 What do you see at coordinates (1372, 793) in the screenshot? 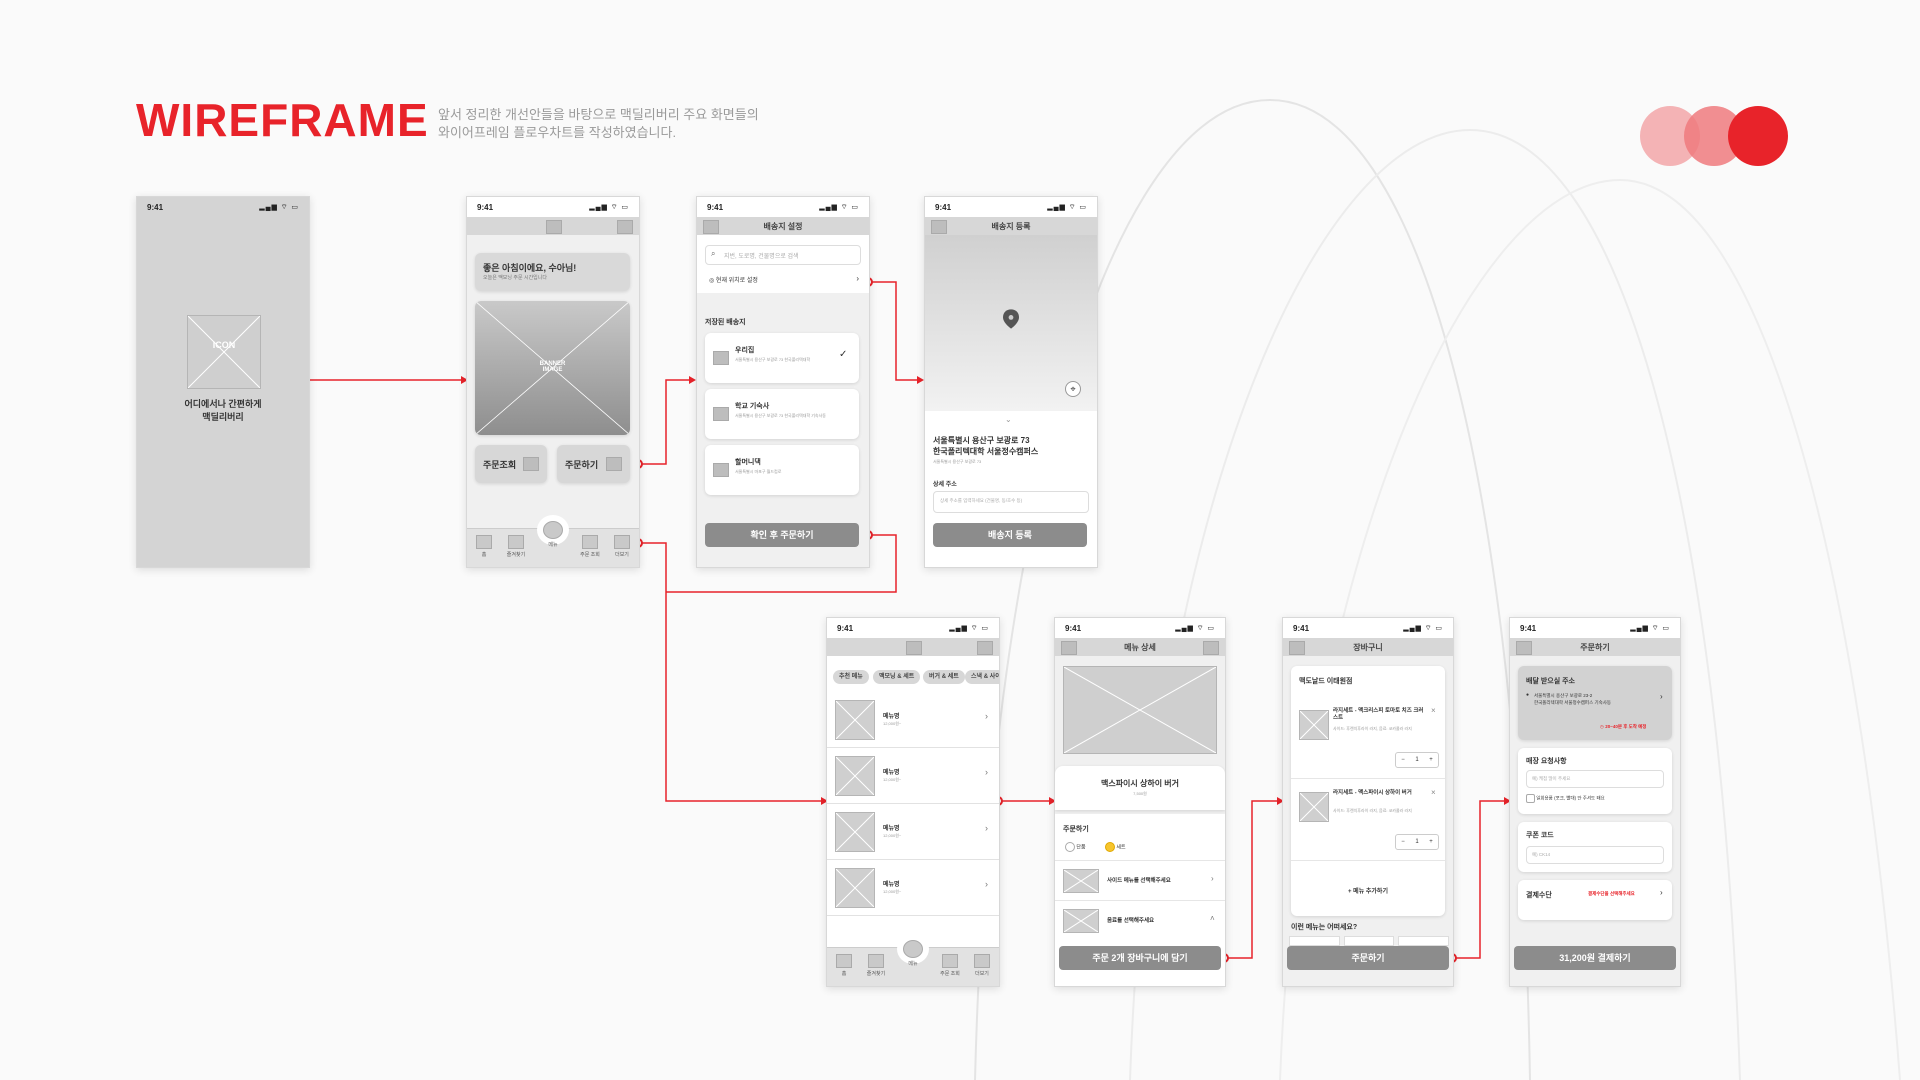
I see `cart-item-name: 라지세트 - 맥스파이시 상하이 버거` at bounding box center [1372, 793].